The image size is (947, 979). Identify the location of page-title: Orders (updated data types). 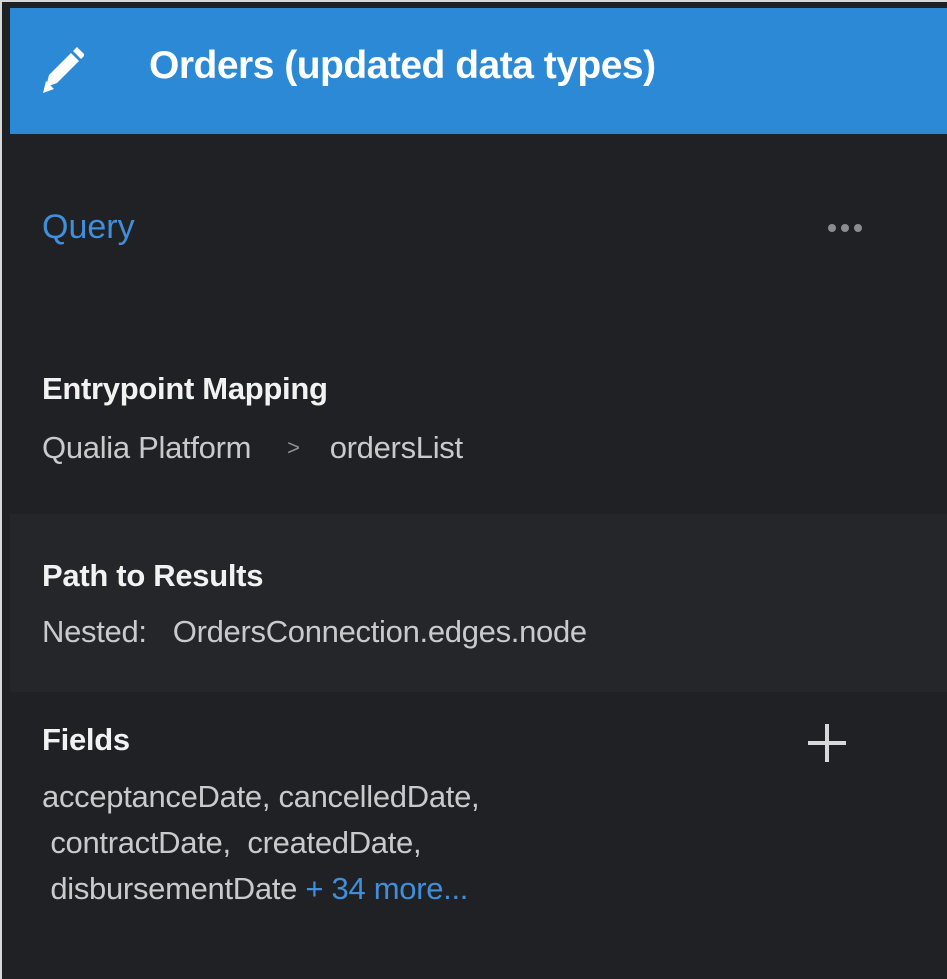
(402, 65).